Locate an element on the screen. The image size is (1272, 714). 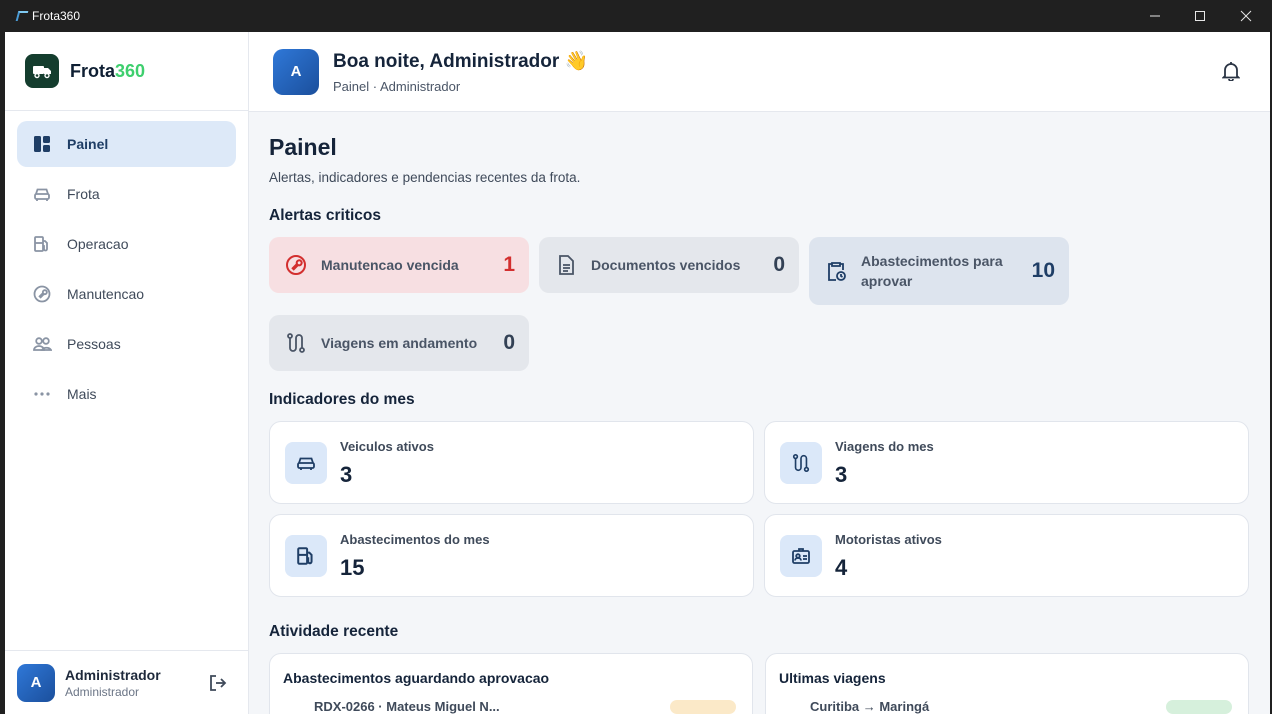
window-titlebar: Frota360 is located at coordinates (636, 16).